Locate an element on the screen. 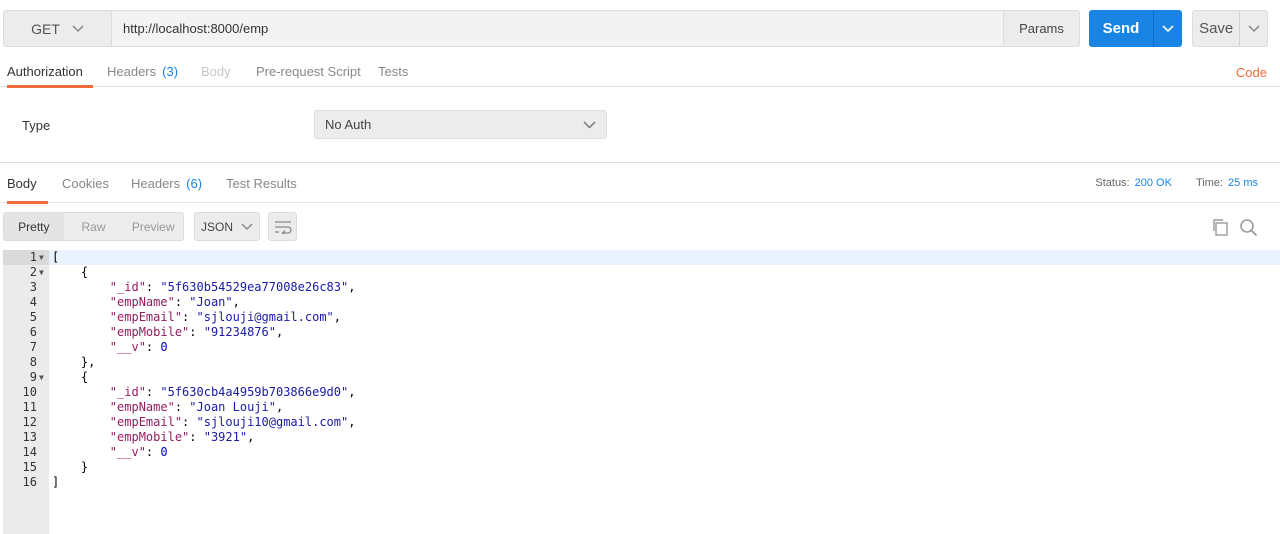 The width and height of the screenshot is (1280, 534). line-number: 7 is located at coordinates (33, 347).